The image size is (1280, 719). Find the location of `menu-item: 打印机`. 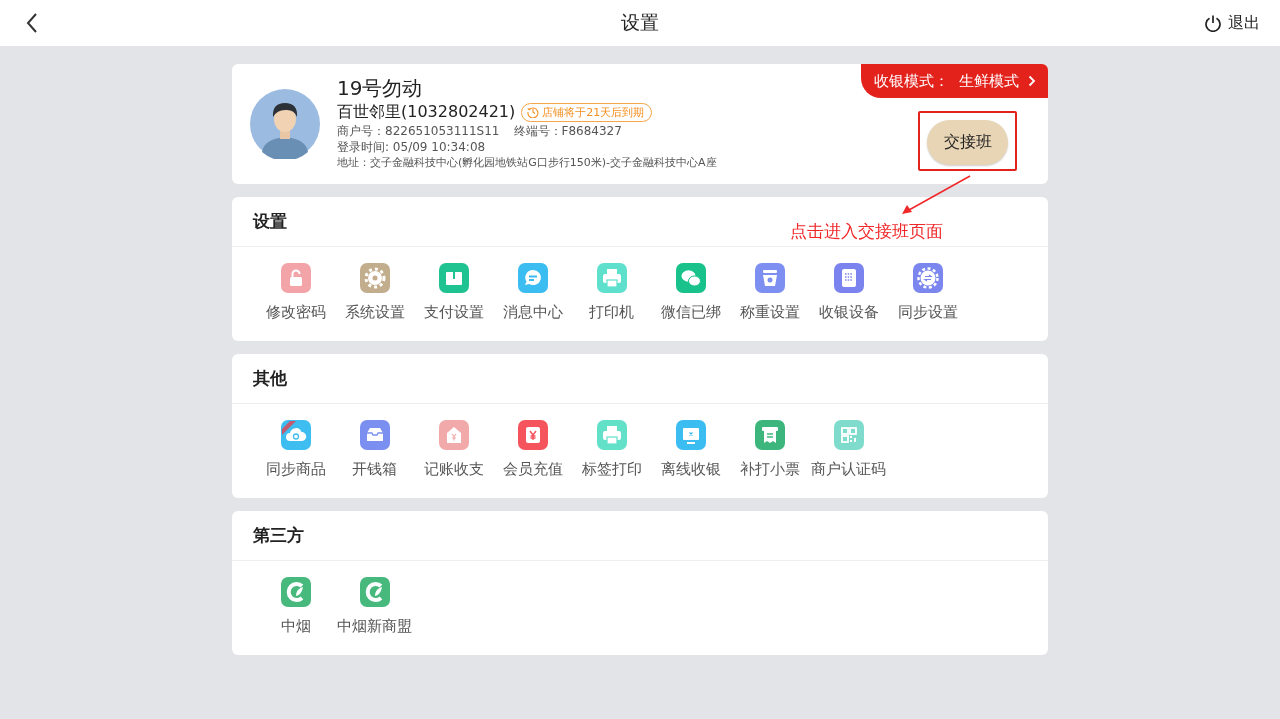

menu-item: 打印机 is located at coordinates (611, 294).